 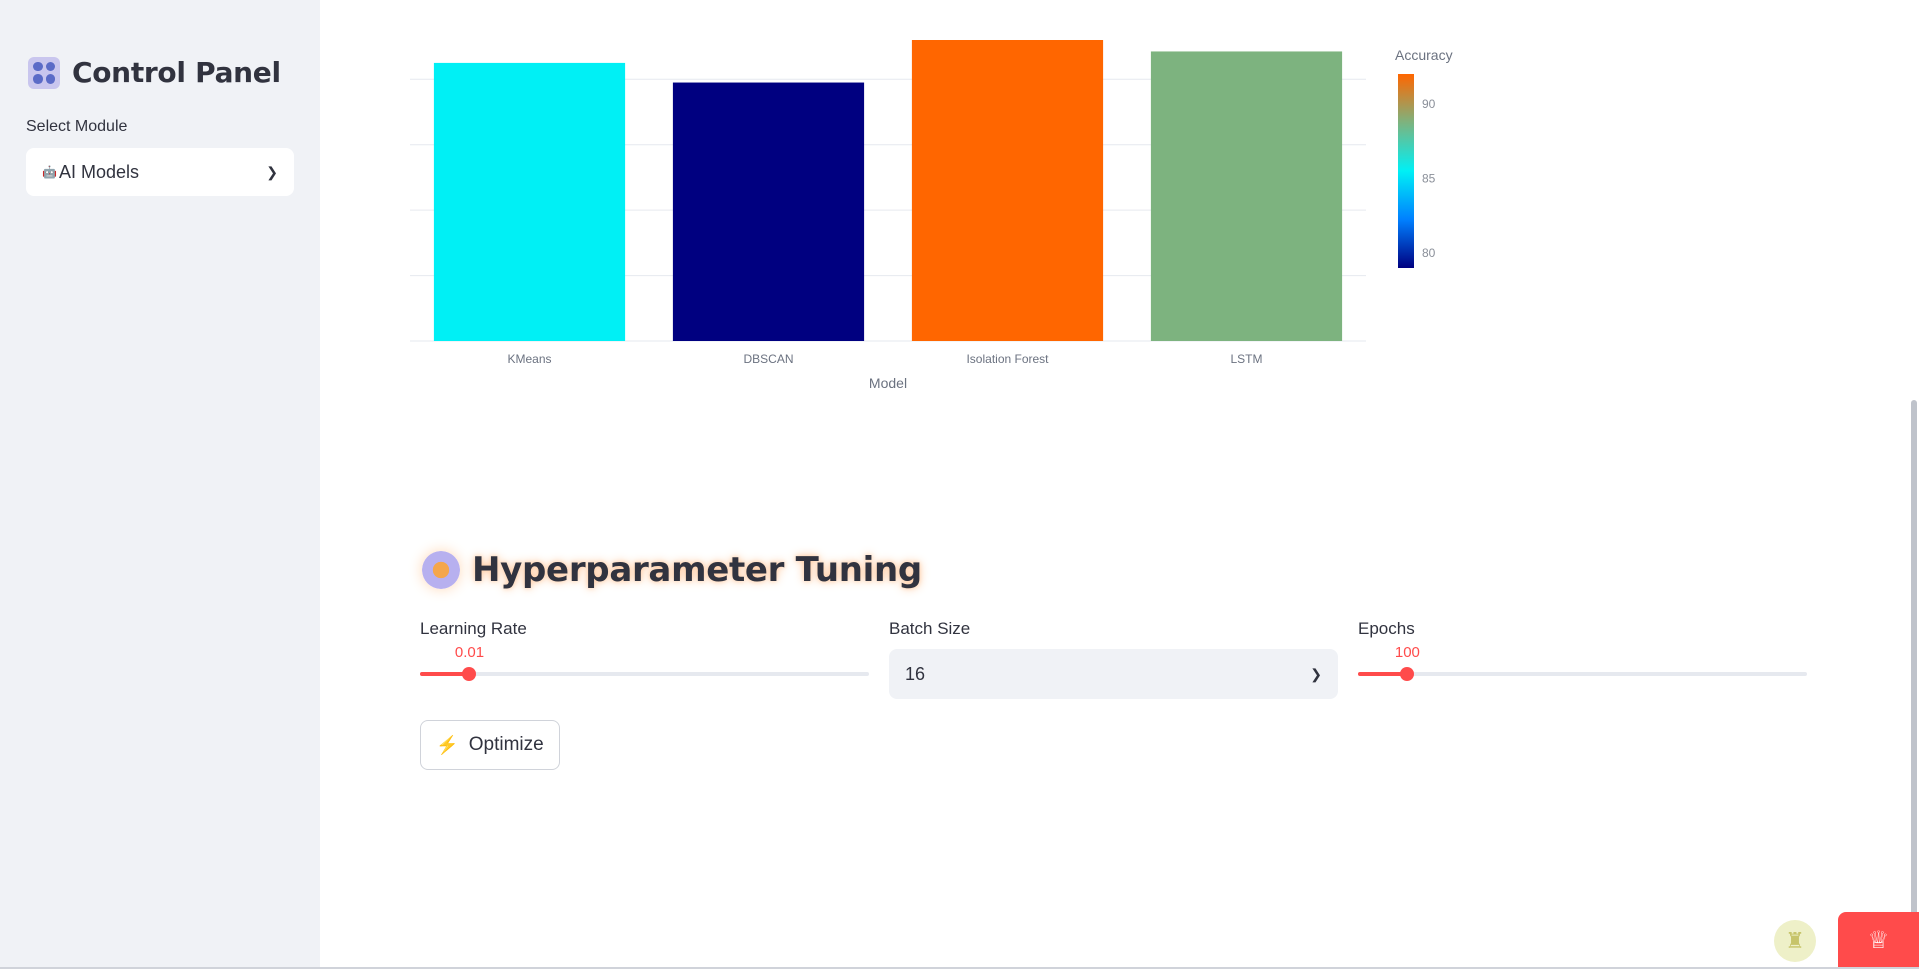 I want to click on sidebar-title: Control Panel, so click(x=154, y=72).